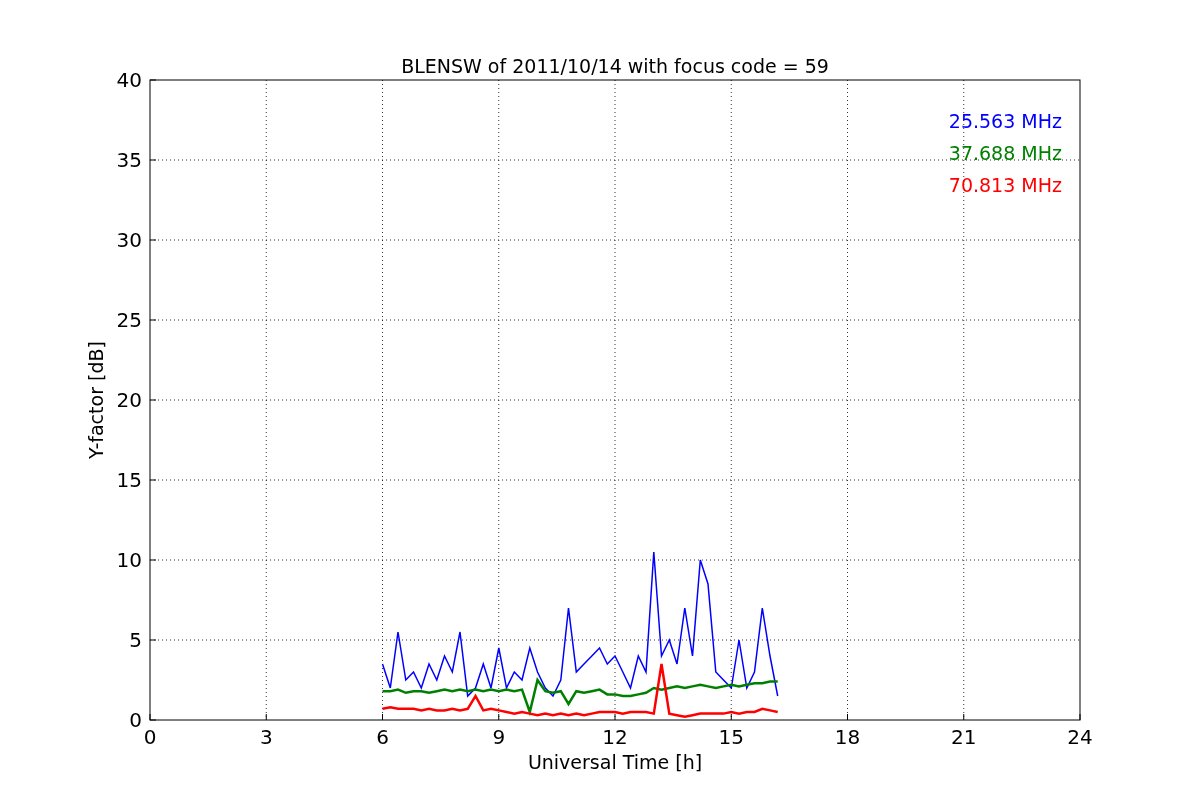 The height and width of the screenshot is (800, 1200). Describe the element at coordinates (266, 737) in the screenshot. I see `x-tick-label: 3` at that location.